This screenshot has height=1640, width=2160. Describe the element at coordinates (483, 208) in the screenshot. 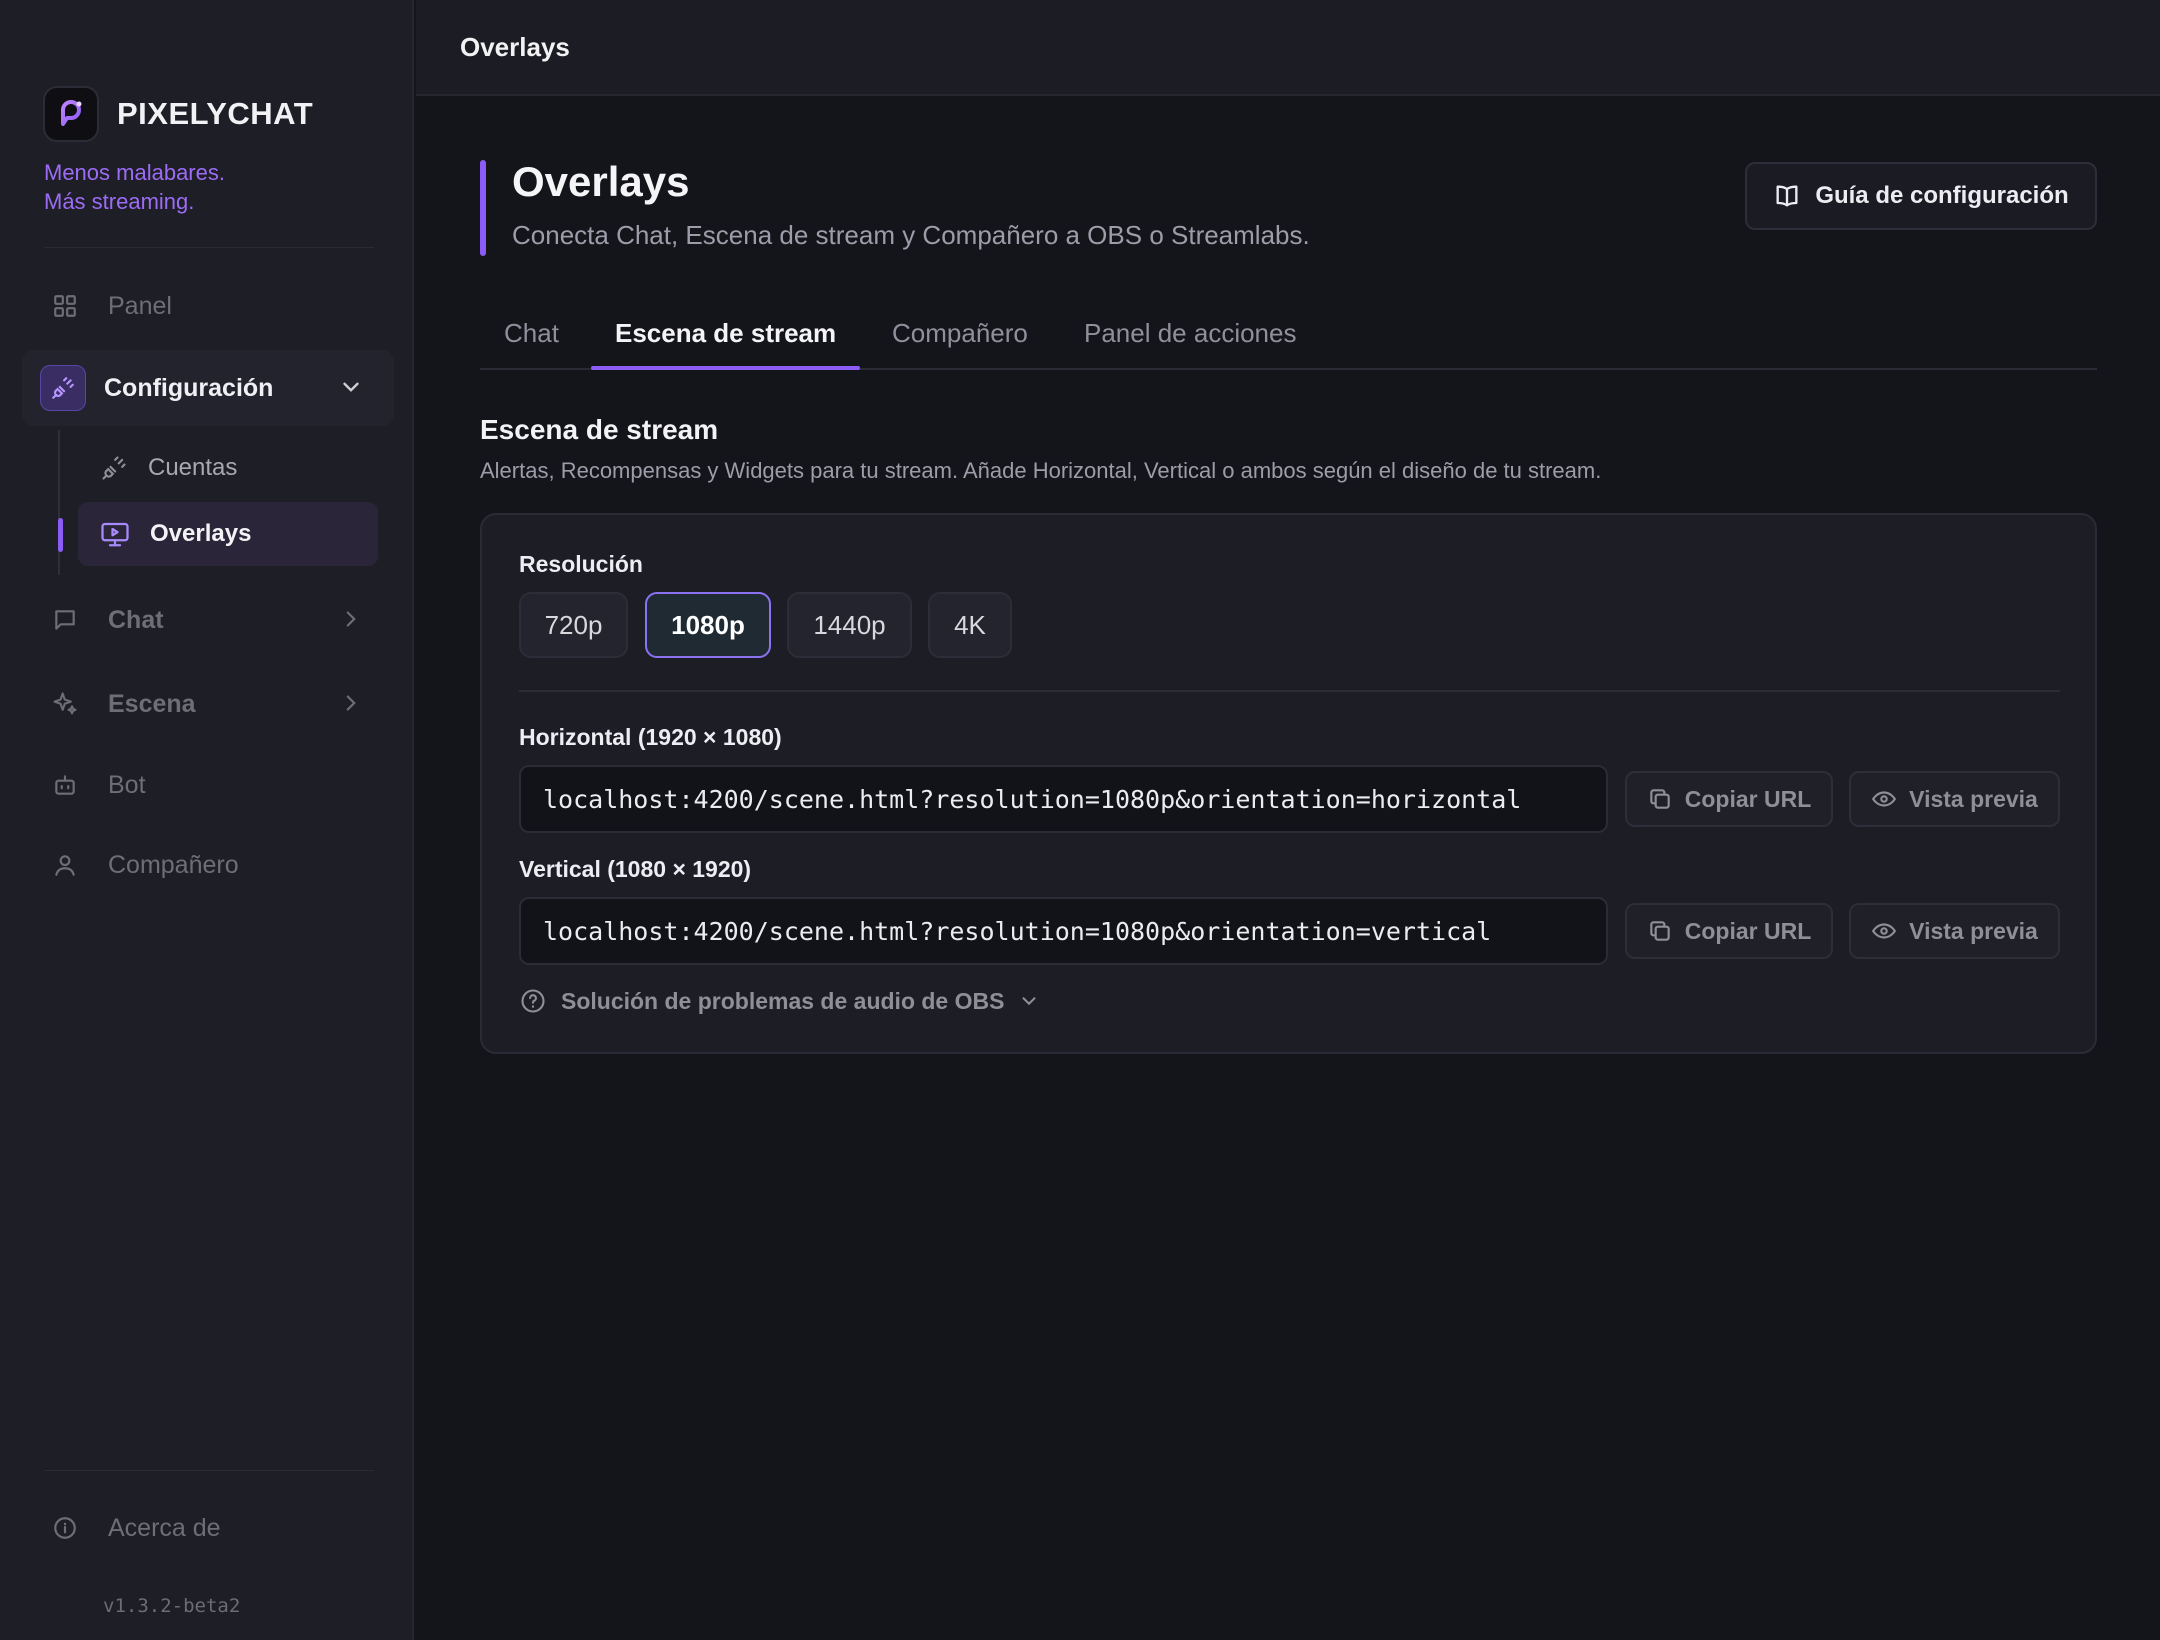

I see `title-accent-bar` at that location.